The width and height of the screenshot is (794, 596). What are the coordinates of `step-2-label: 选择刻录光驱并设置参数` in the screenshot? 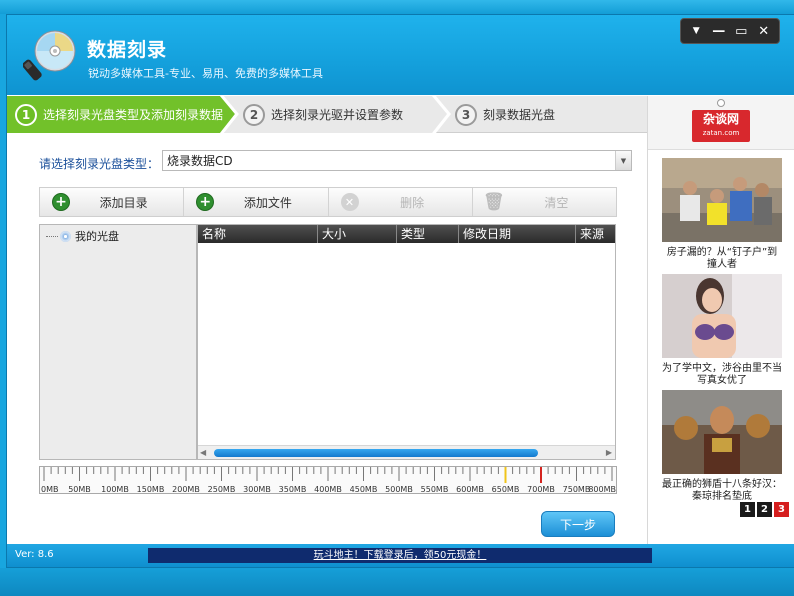 It's located at (337, 115).